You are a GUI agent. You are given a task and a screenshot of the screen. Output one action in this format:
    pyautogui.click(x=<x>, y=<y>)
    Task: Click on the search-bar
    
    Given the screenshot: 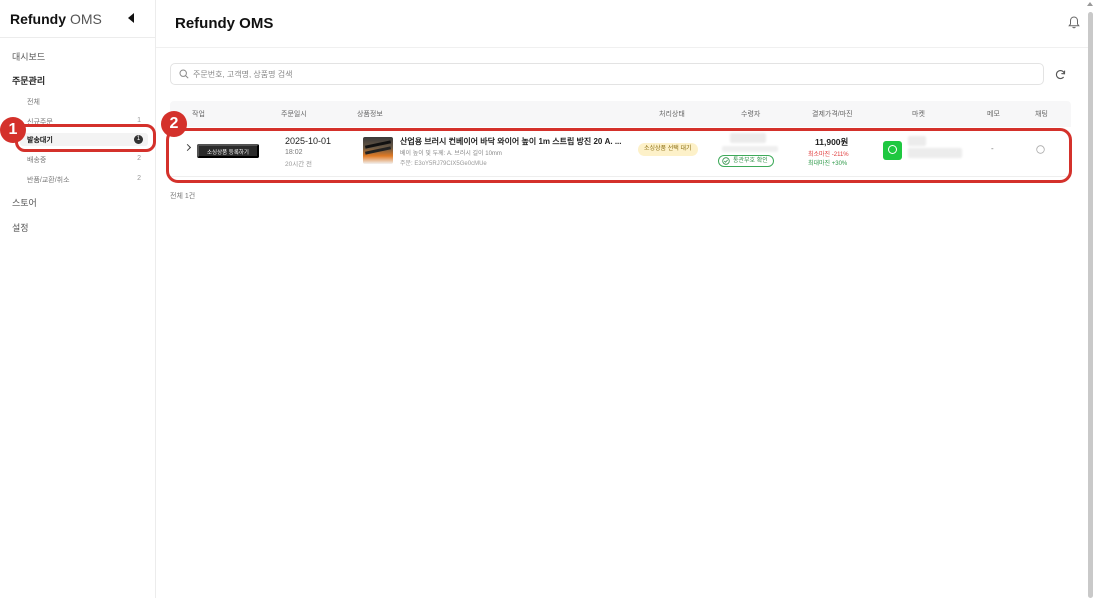 What is the action you would take?
    pyautogui.click(x=607, y=74)
    